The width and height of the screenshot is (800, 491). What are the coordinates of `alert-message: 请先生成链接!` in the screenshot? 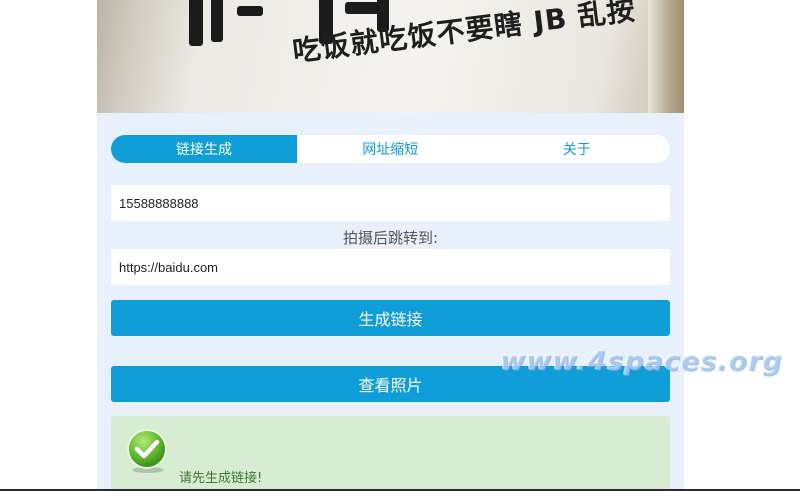 It's located at (221, 478).